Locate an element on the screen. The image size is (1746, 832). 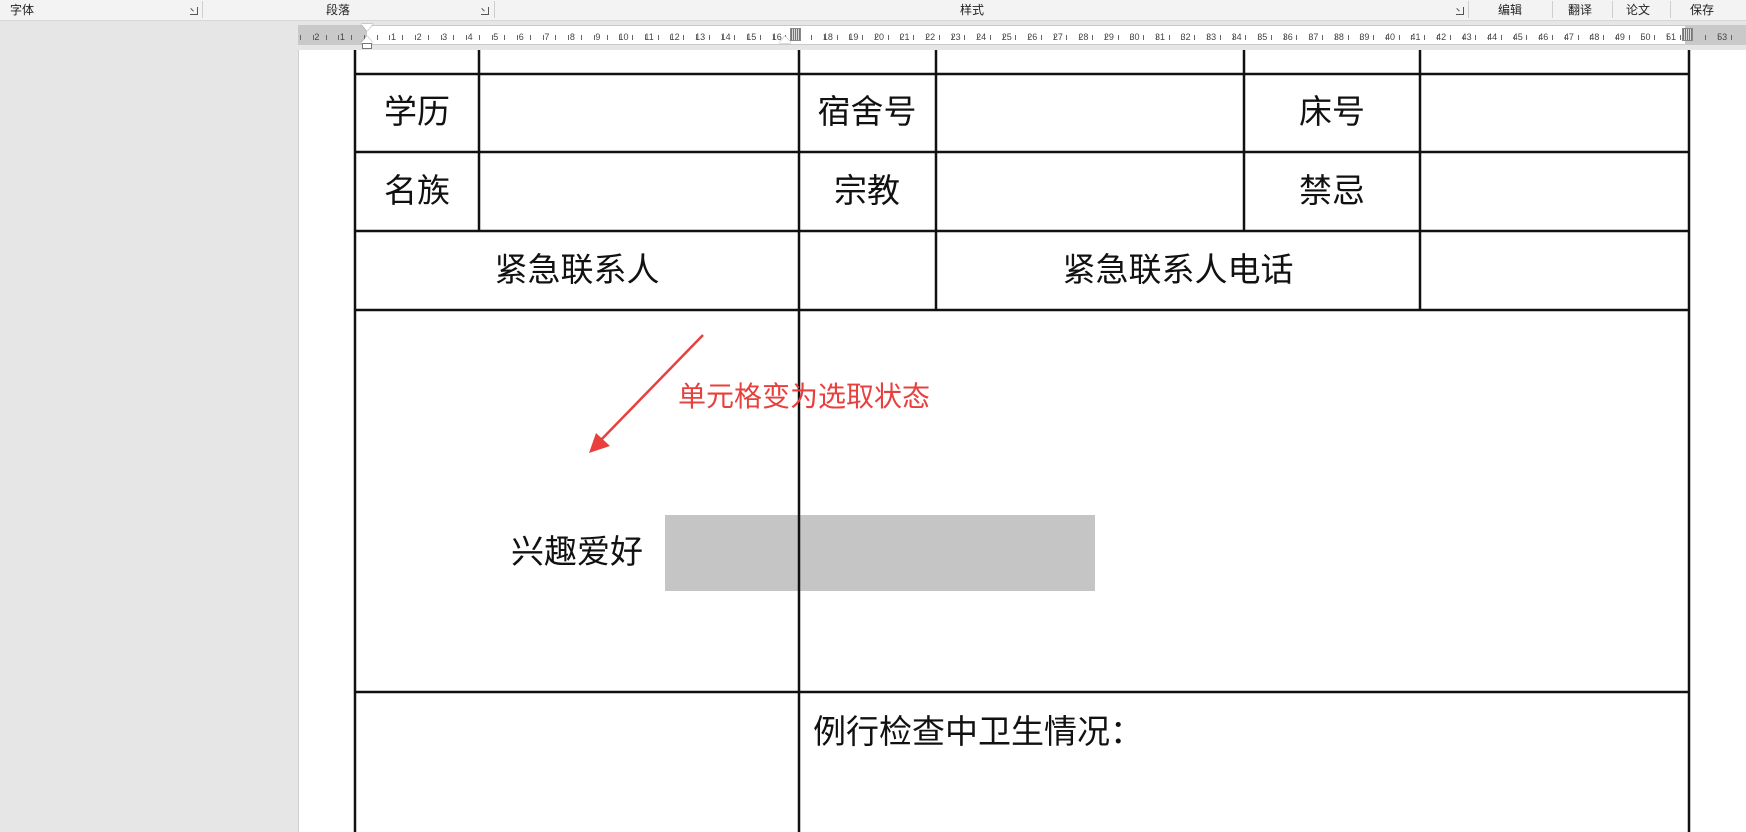
ribbon-translate-button: 翻译 is located at coordinates (1580, 10).